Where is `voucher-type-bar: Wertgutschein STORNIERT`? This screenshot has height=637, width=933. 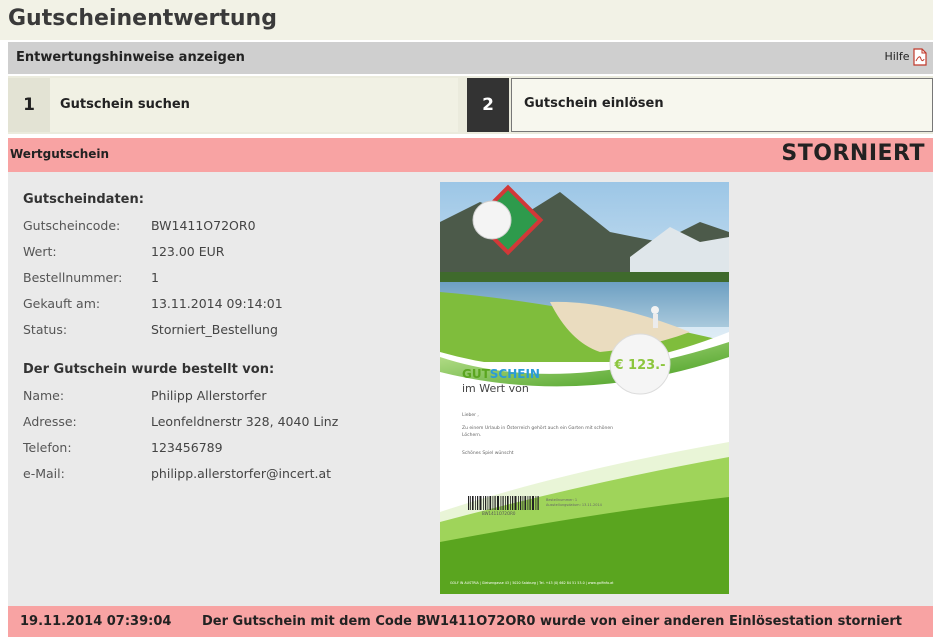 voucher-type-bar: Wertgutschein STORNIERT is located at coordinates (470, 155).